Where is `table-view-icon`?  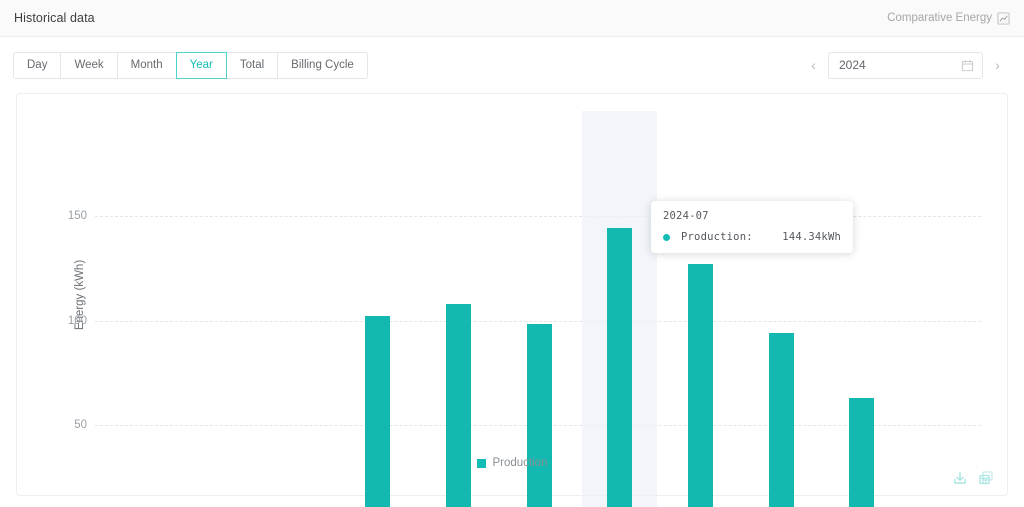 table-view-icon is located at coordinates (986, 478).